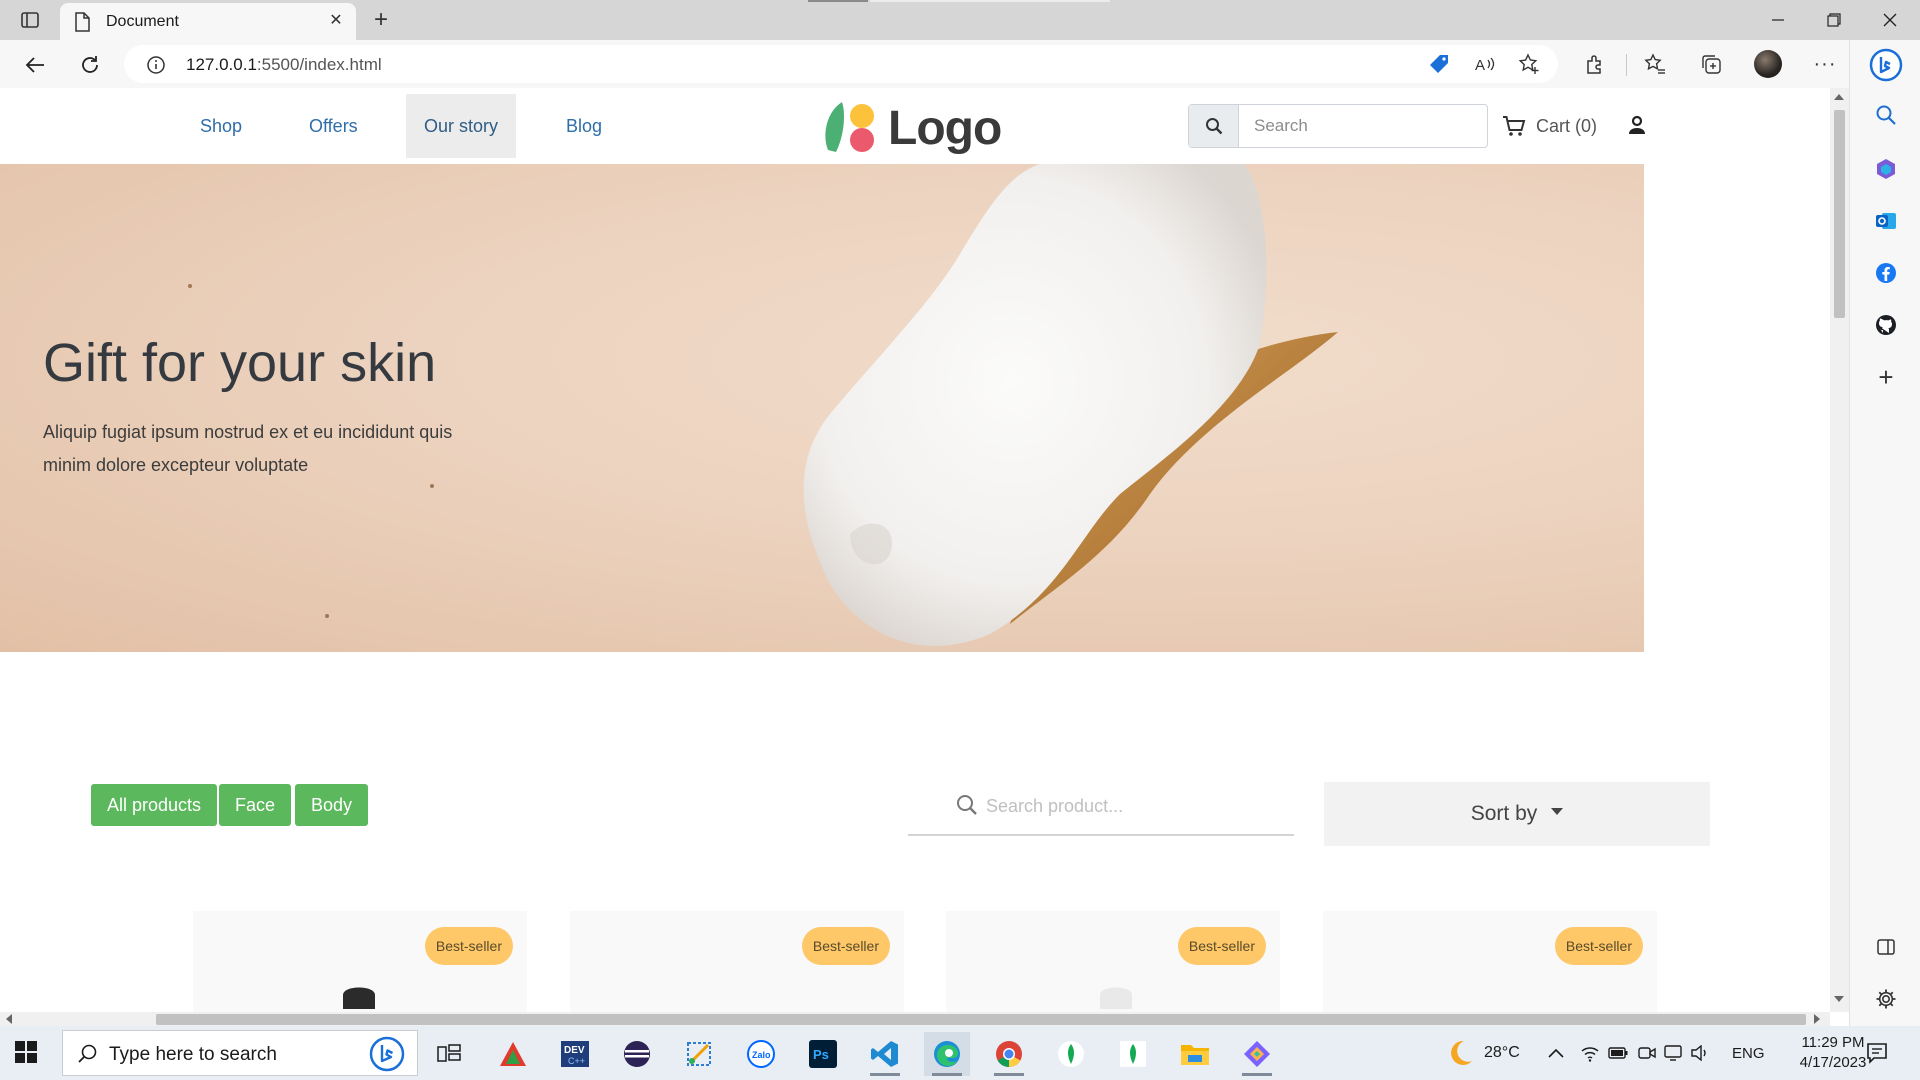 Image resolution: width=1920 pixels, height=1080 pixels. Describe the element at coordinates (1195, 1054) in the screenshot. I see `file-explorer-app-icon` at that location.